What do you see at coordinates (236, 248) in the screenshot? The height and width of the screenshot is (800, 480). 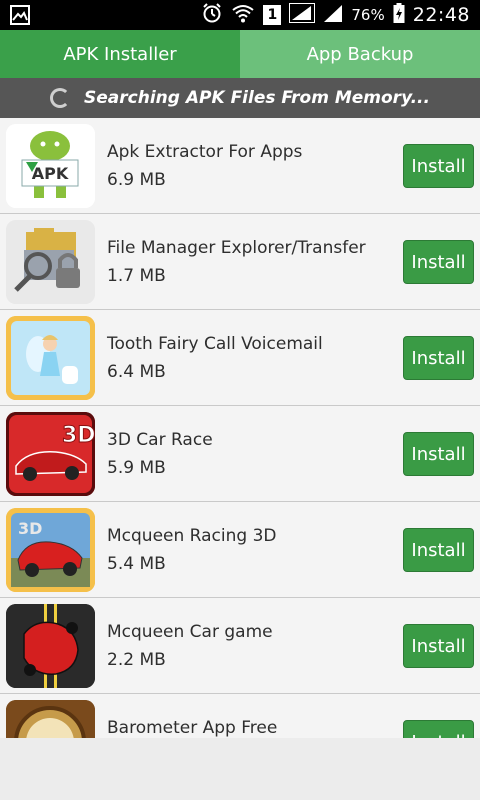 I see `app-name: File Manager Explorer/Transfer` at bounding box center [236, 248].